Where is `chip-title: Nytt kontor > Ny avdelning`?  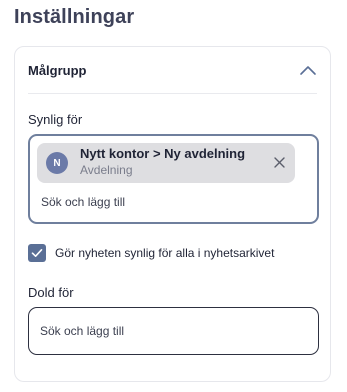
chip-title: Nytt kontor > Ny avdelning is located at coordinates (163, 153).